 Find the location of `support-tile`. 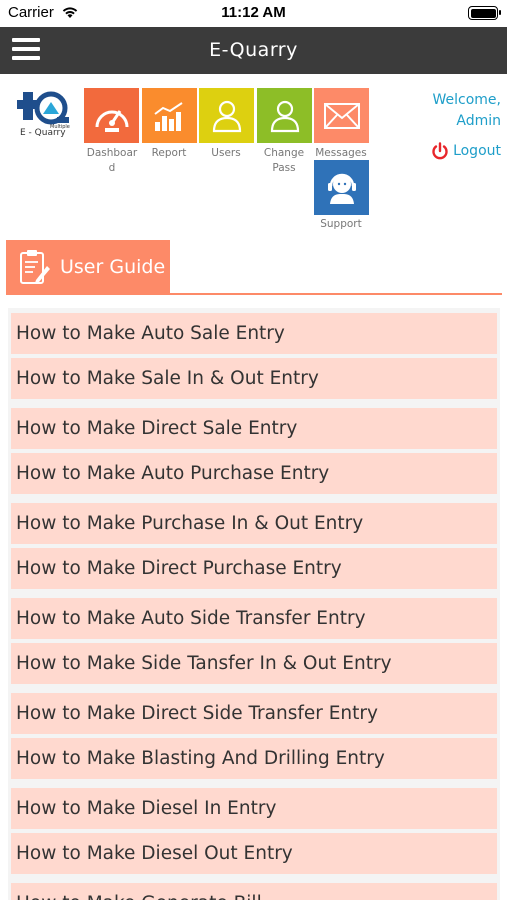

support-tile is located at coordinates (341, 187).